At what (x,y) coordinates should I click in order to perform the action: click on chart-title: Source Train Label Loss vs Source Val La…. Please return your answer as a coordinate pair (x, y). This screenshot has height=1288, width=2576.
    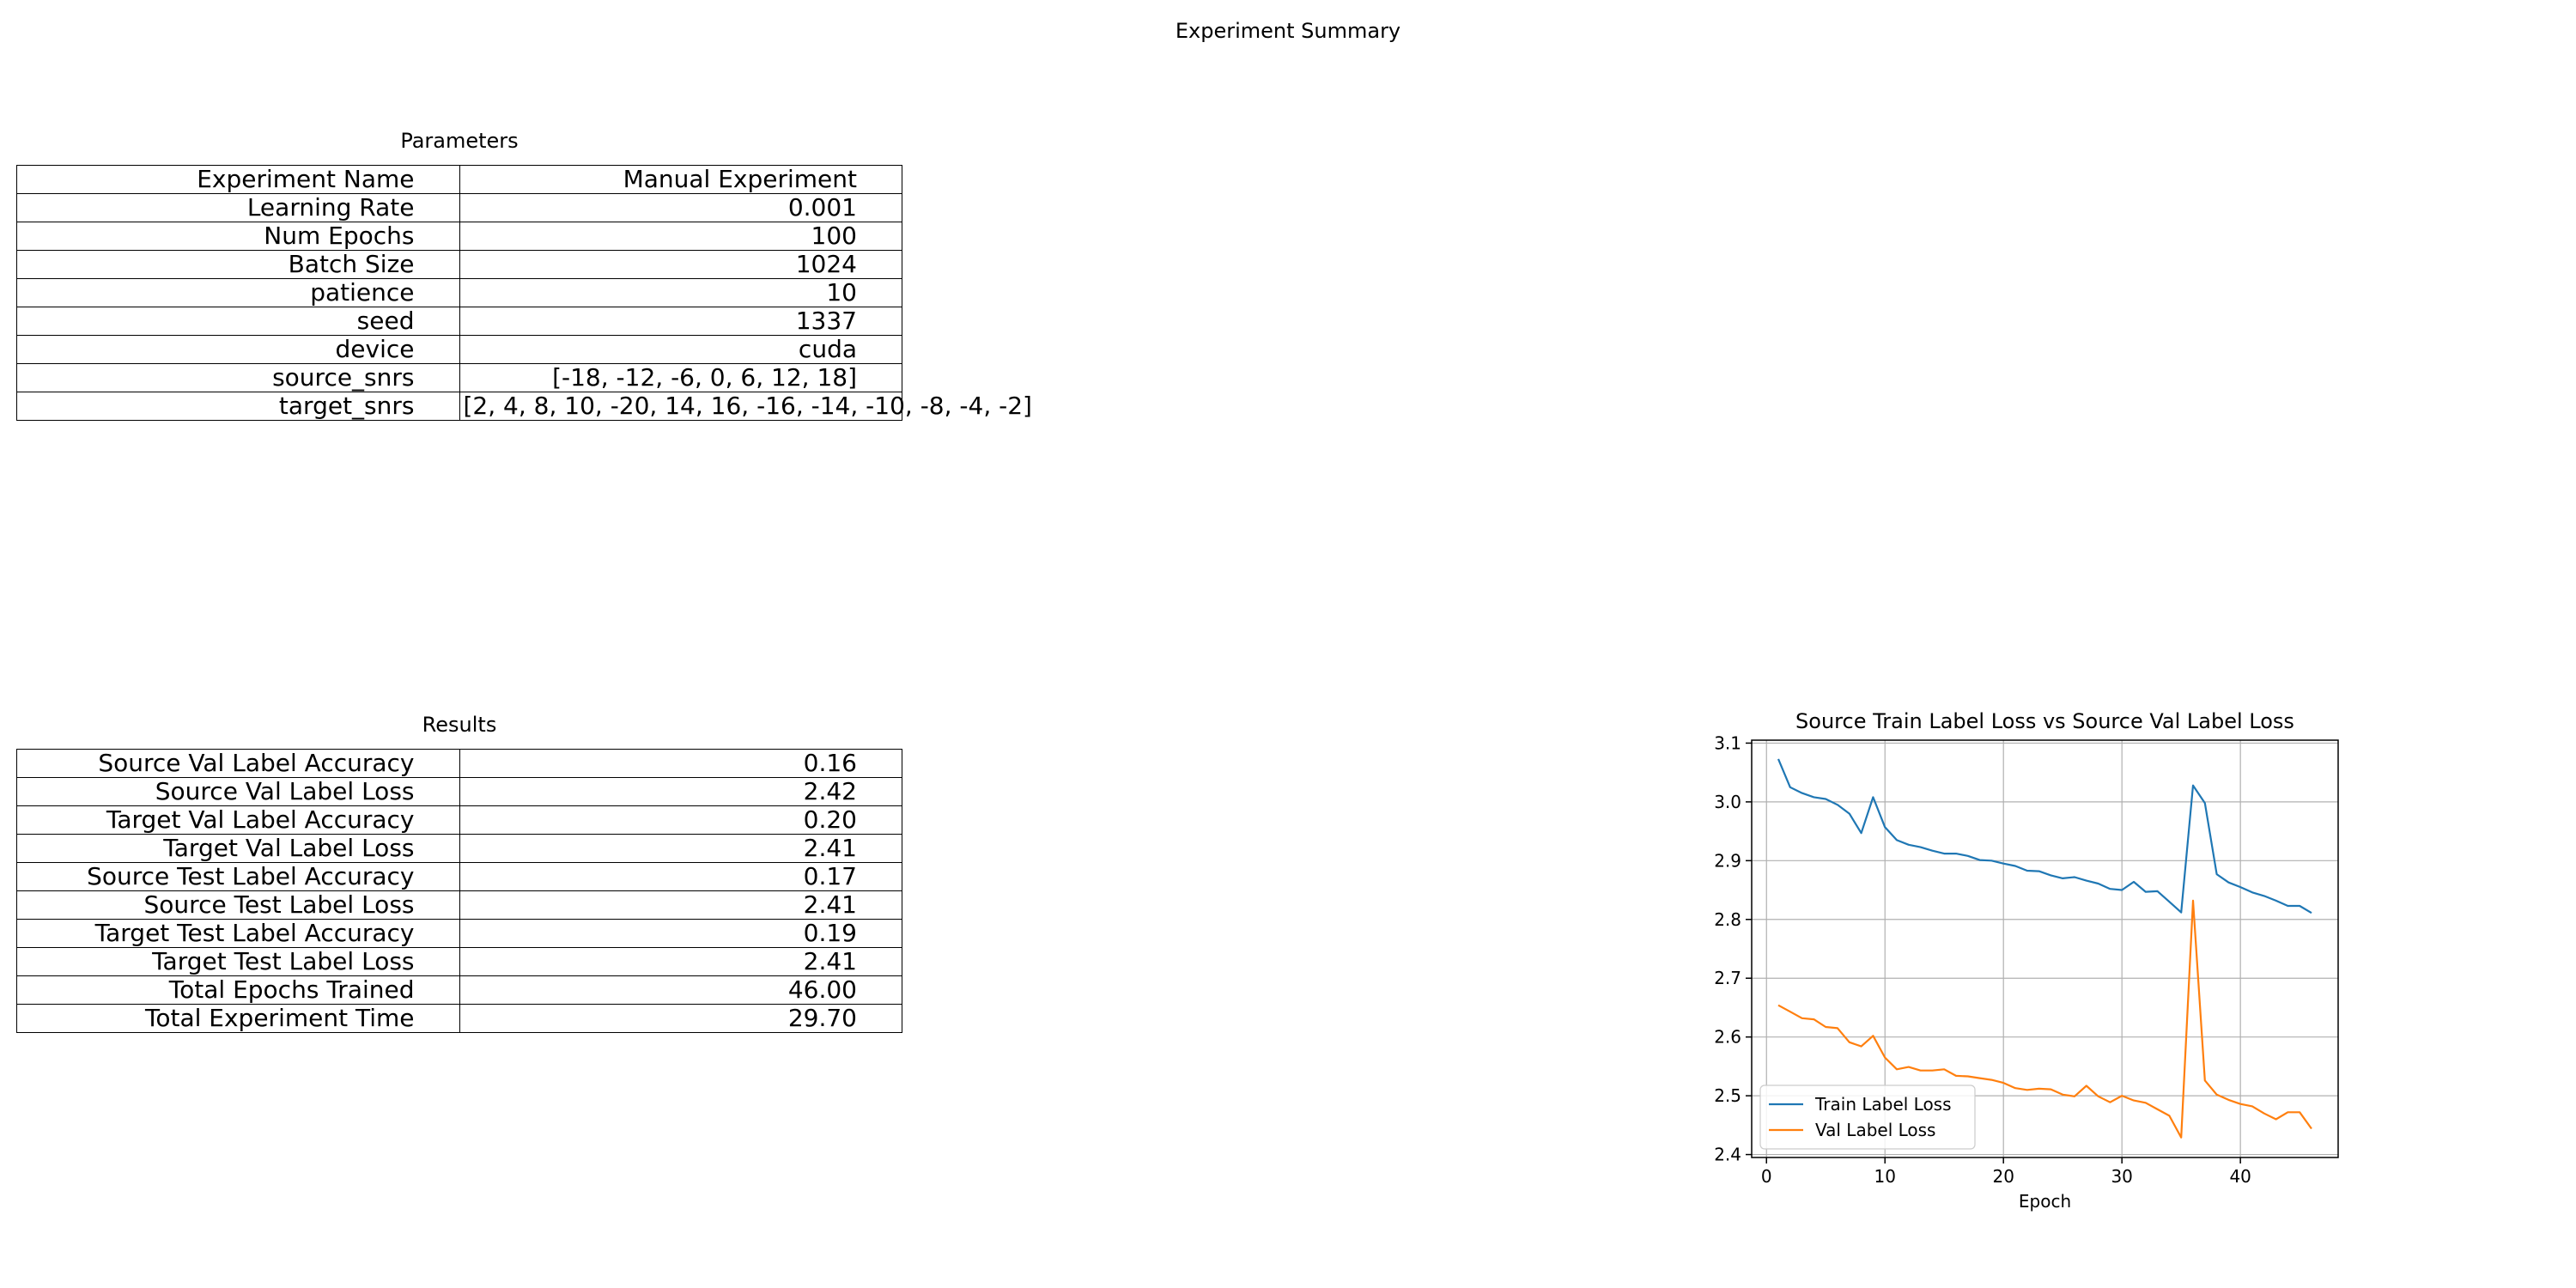
    Looking at the image, I should click on (2045, 721).